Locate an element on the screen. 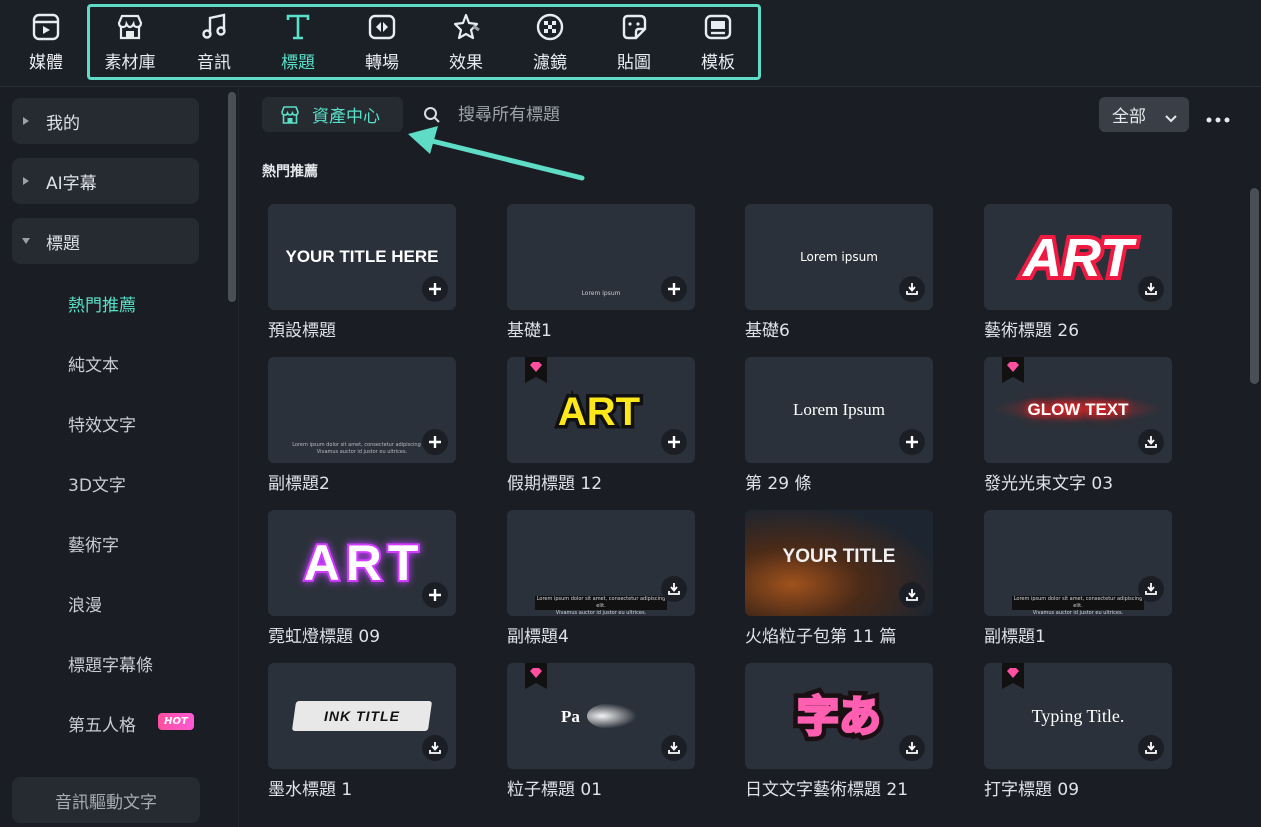 Image resolution: width=1261 pixels, height=827 pixels. top-toolbar: 媒體 素材庫 音訊 標題 轉場 效果 濾鏡 貼圖 模板 is located at coordinates (630, 43).